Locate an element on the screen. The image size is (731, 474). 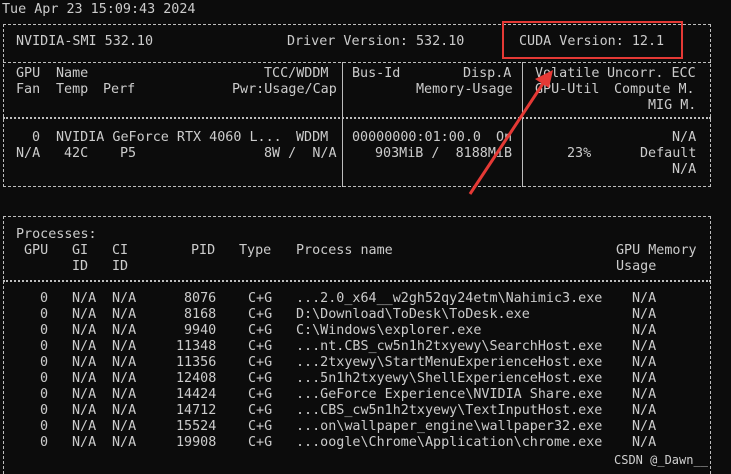
proc-name: D:\Download\ToDesk\ToDesk.exe is located at coordinates (413, 314).